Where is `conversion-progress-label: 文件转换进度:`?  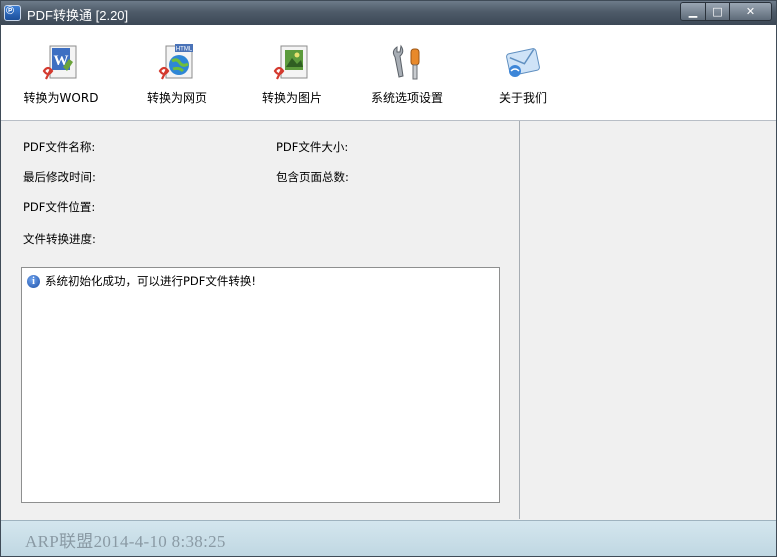
conversion-progress-label: 文件转换进度: is located at coordinates (59, 239).